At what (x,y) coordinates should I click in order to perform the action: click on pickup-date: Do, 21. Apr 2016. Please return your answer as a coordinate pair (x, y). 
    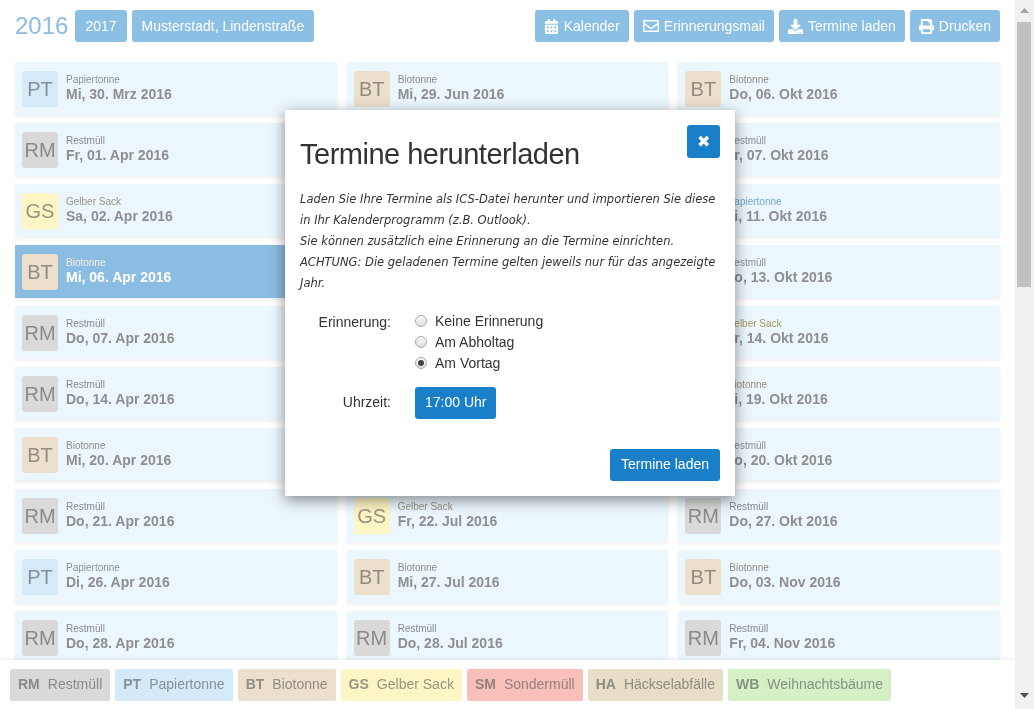
    Looking at the image, I should click on (120, 522).